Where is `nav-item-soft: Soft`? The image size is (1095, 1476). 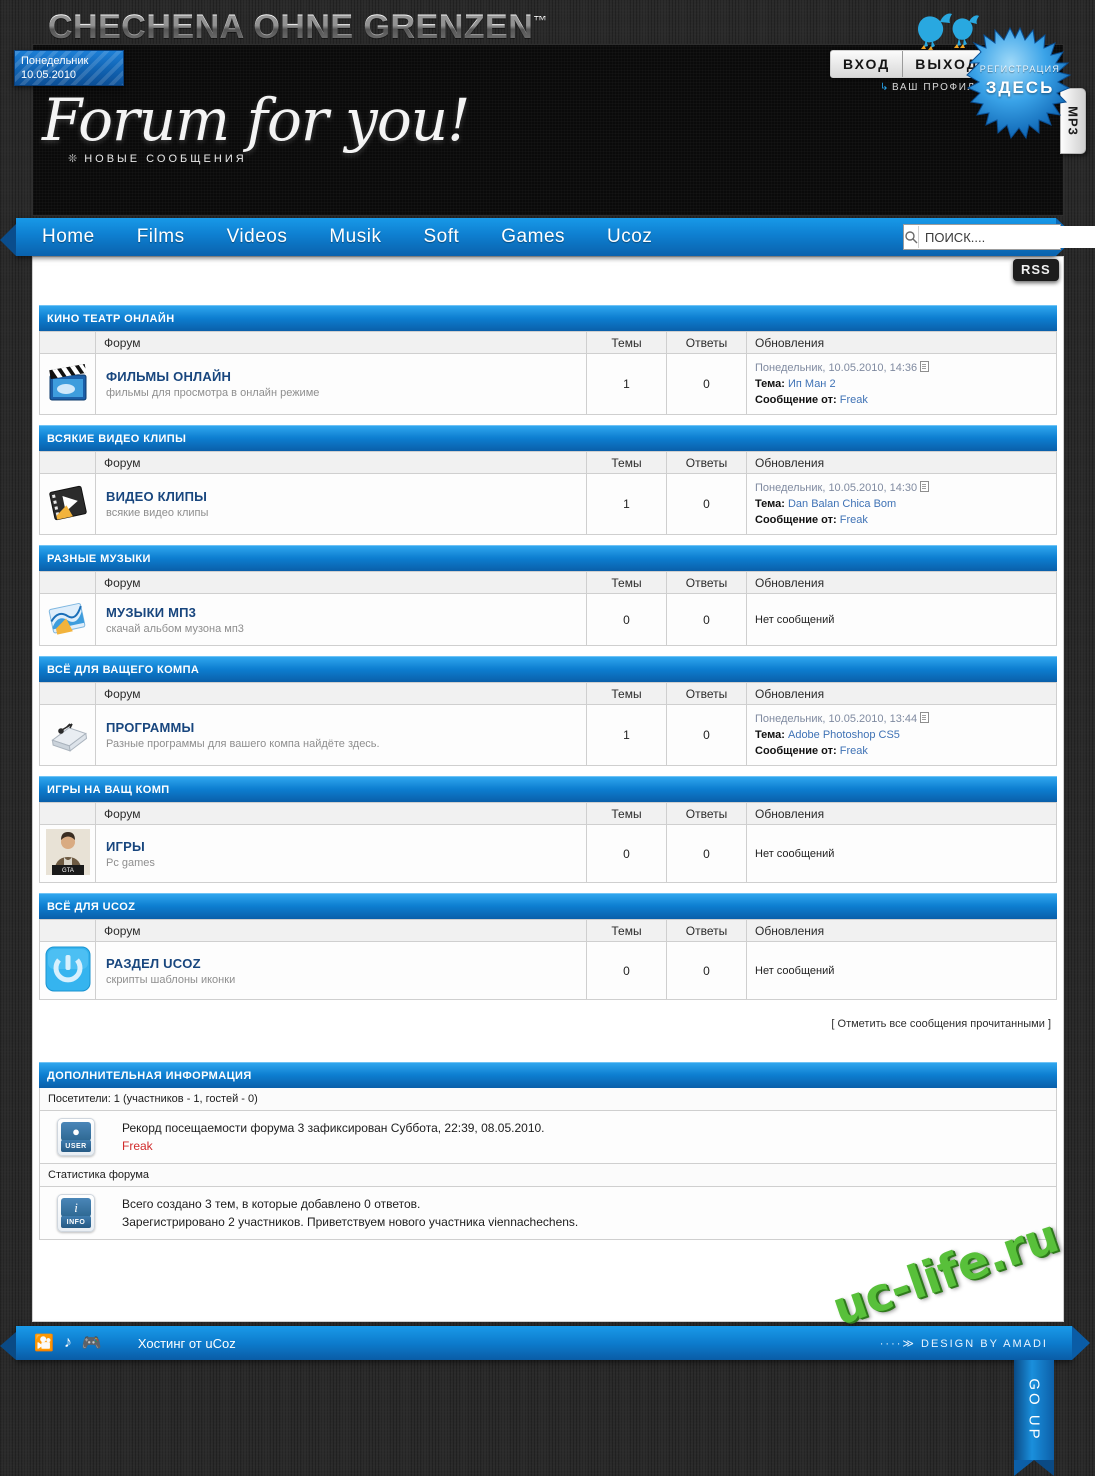
nav-item-soft: Soft is located at coordinates (441, 237).